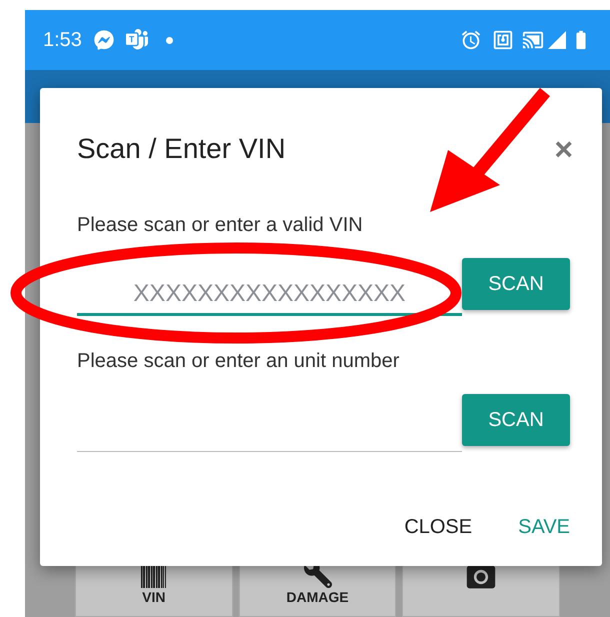 The height and width of the screenshot is (617, 610). What do you see at coordinates (438, 527) in the screenshot?
I see `dialog-action-button: CLOSE` at bounding box center [438, 527].